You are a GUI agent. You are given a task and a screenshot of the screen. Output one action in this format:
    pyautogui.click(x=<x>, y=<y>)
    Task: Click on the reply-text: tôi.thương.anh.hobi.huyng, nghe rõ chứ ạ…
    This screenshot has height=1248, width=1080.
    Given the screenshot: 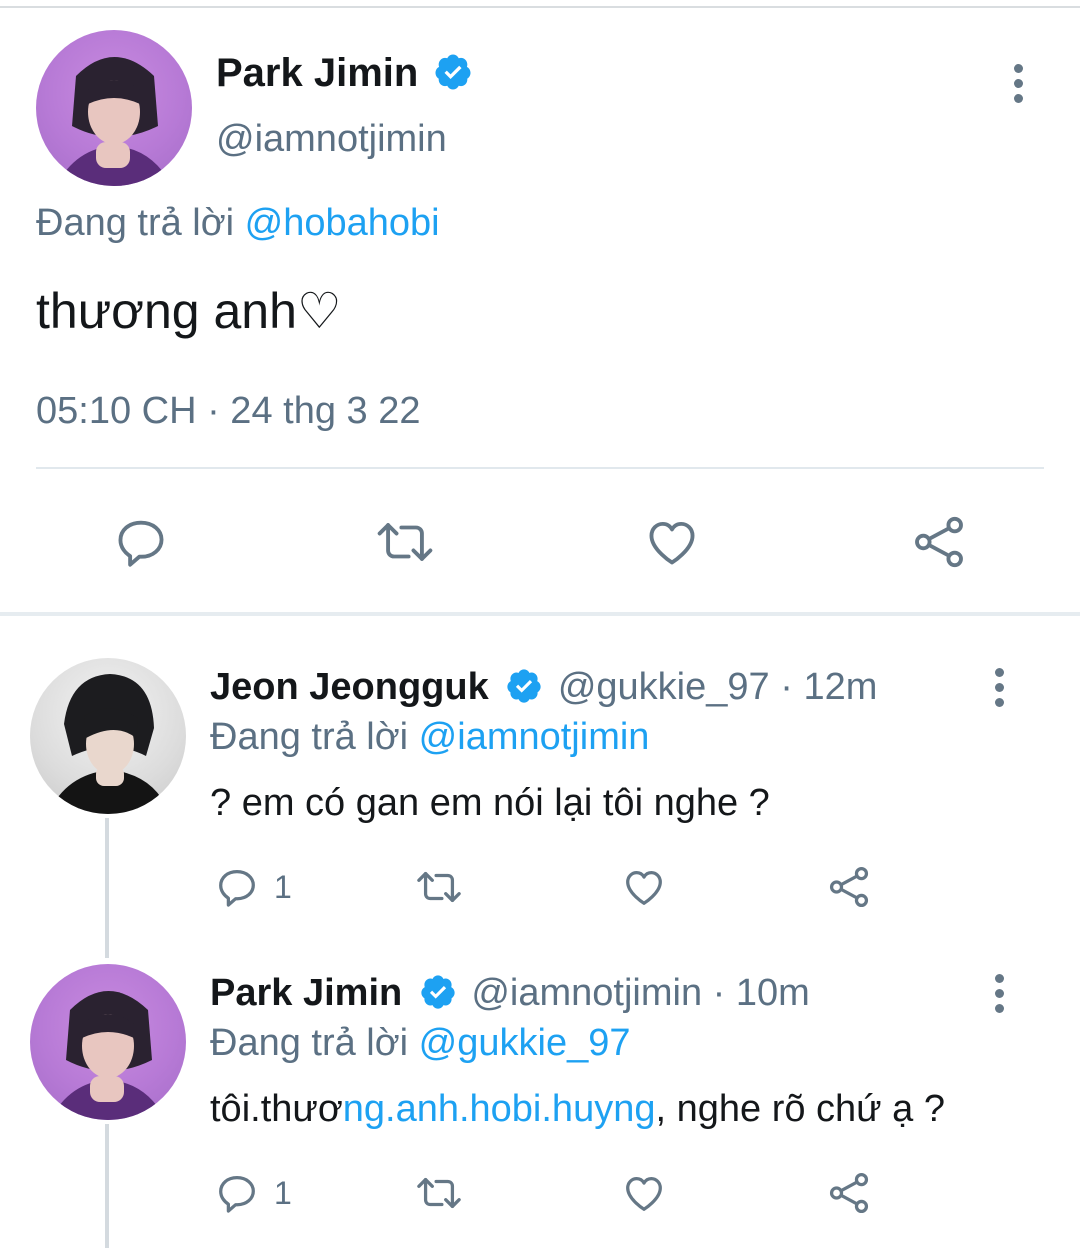 What is the action you would take?
    pyautogui.click(x=577, y=1109)
    